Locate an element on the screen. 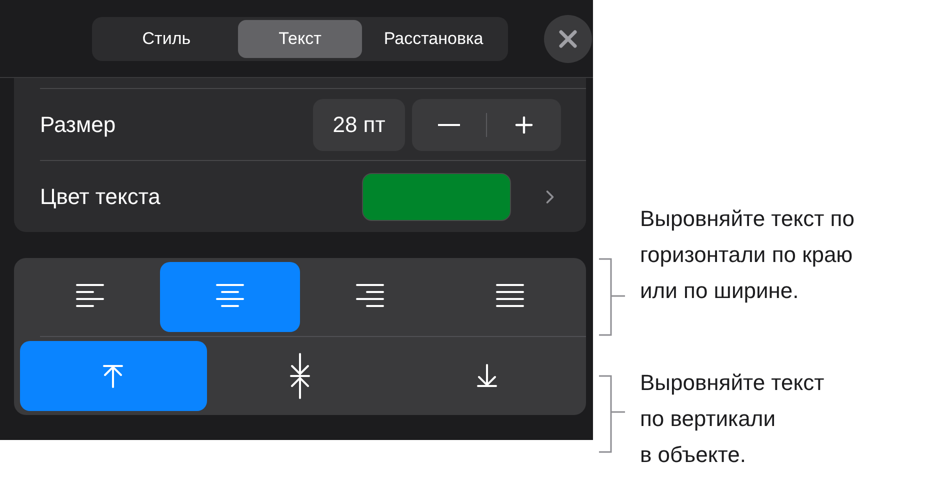  callout-text: Выровняйте текст is located at coordinates (732, 383).